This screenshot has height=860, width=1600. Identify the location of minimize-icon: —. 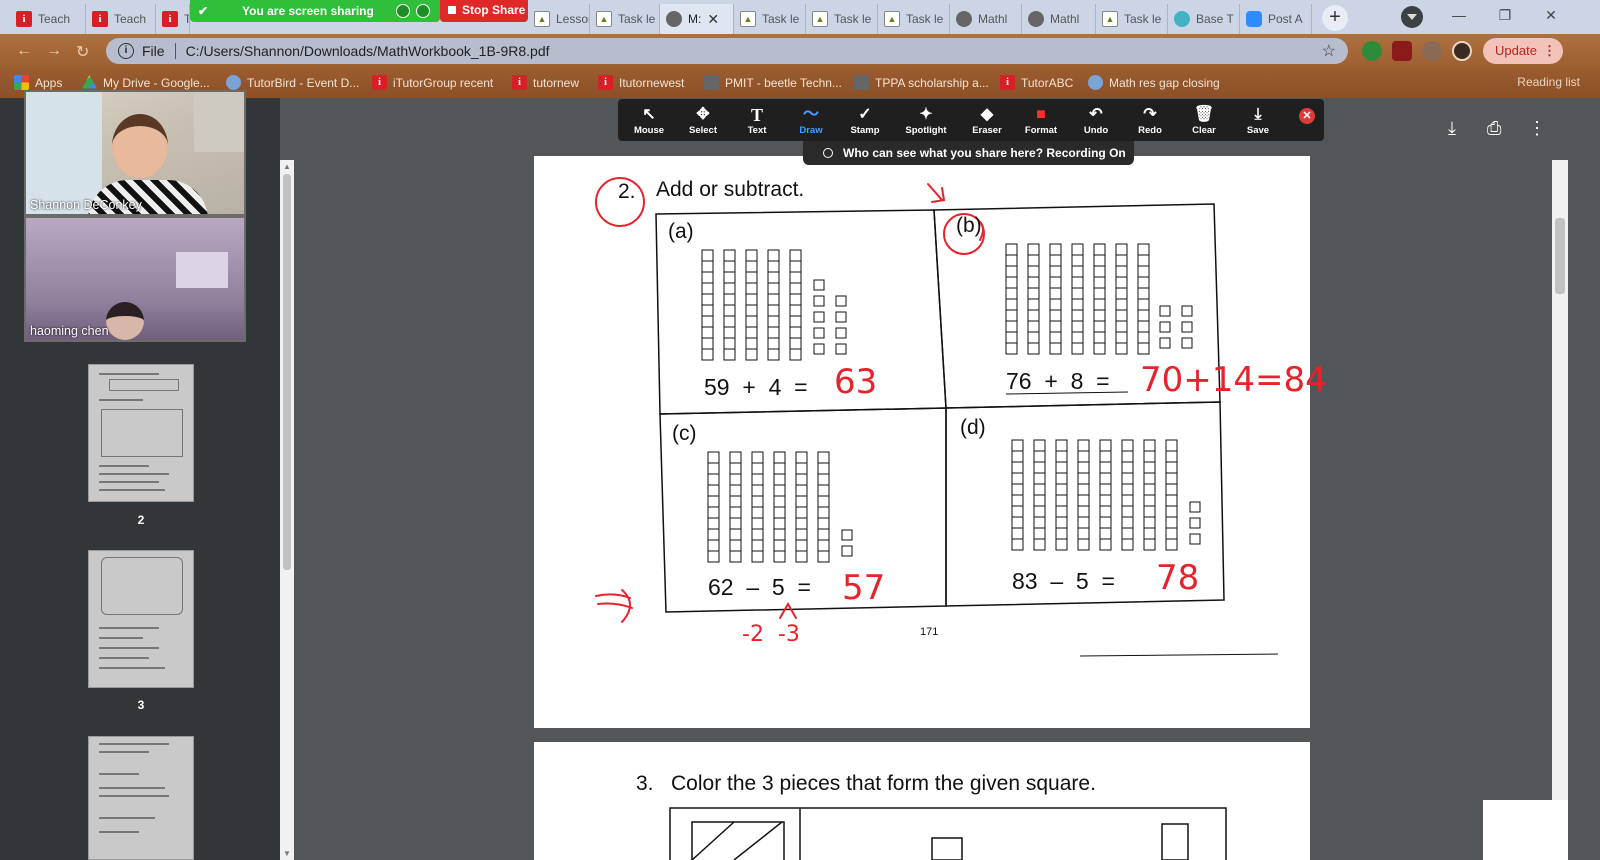
(1459, 15).